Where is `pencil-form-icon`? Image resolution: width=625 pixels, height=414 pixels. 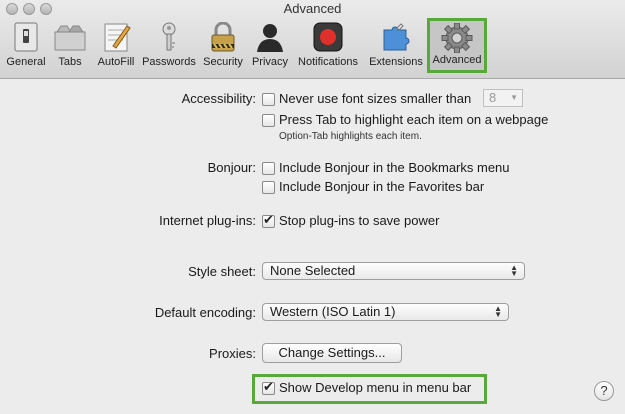 pencil-form-icon is located at coordinates (117, 37).